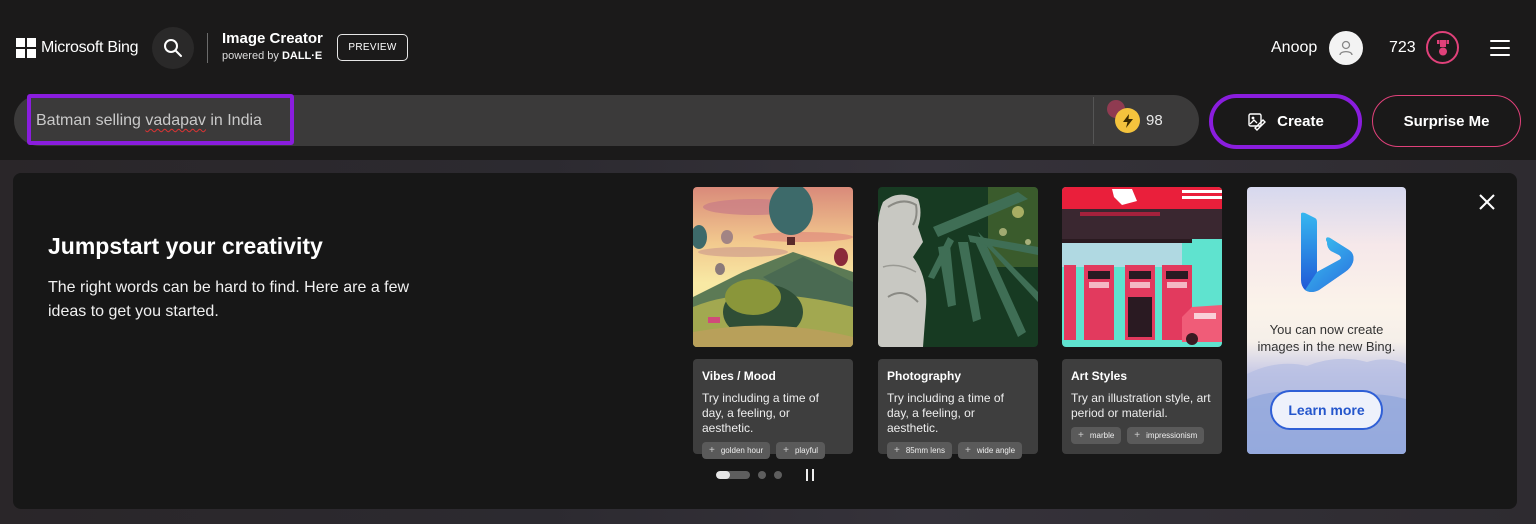 The width and height of the screenshot is (1536, 524). I want to click on card-image-statue, so click(958, 267).